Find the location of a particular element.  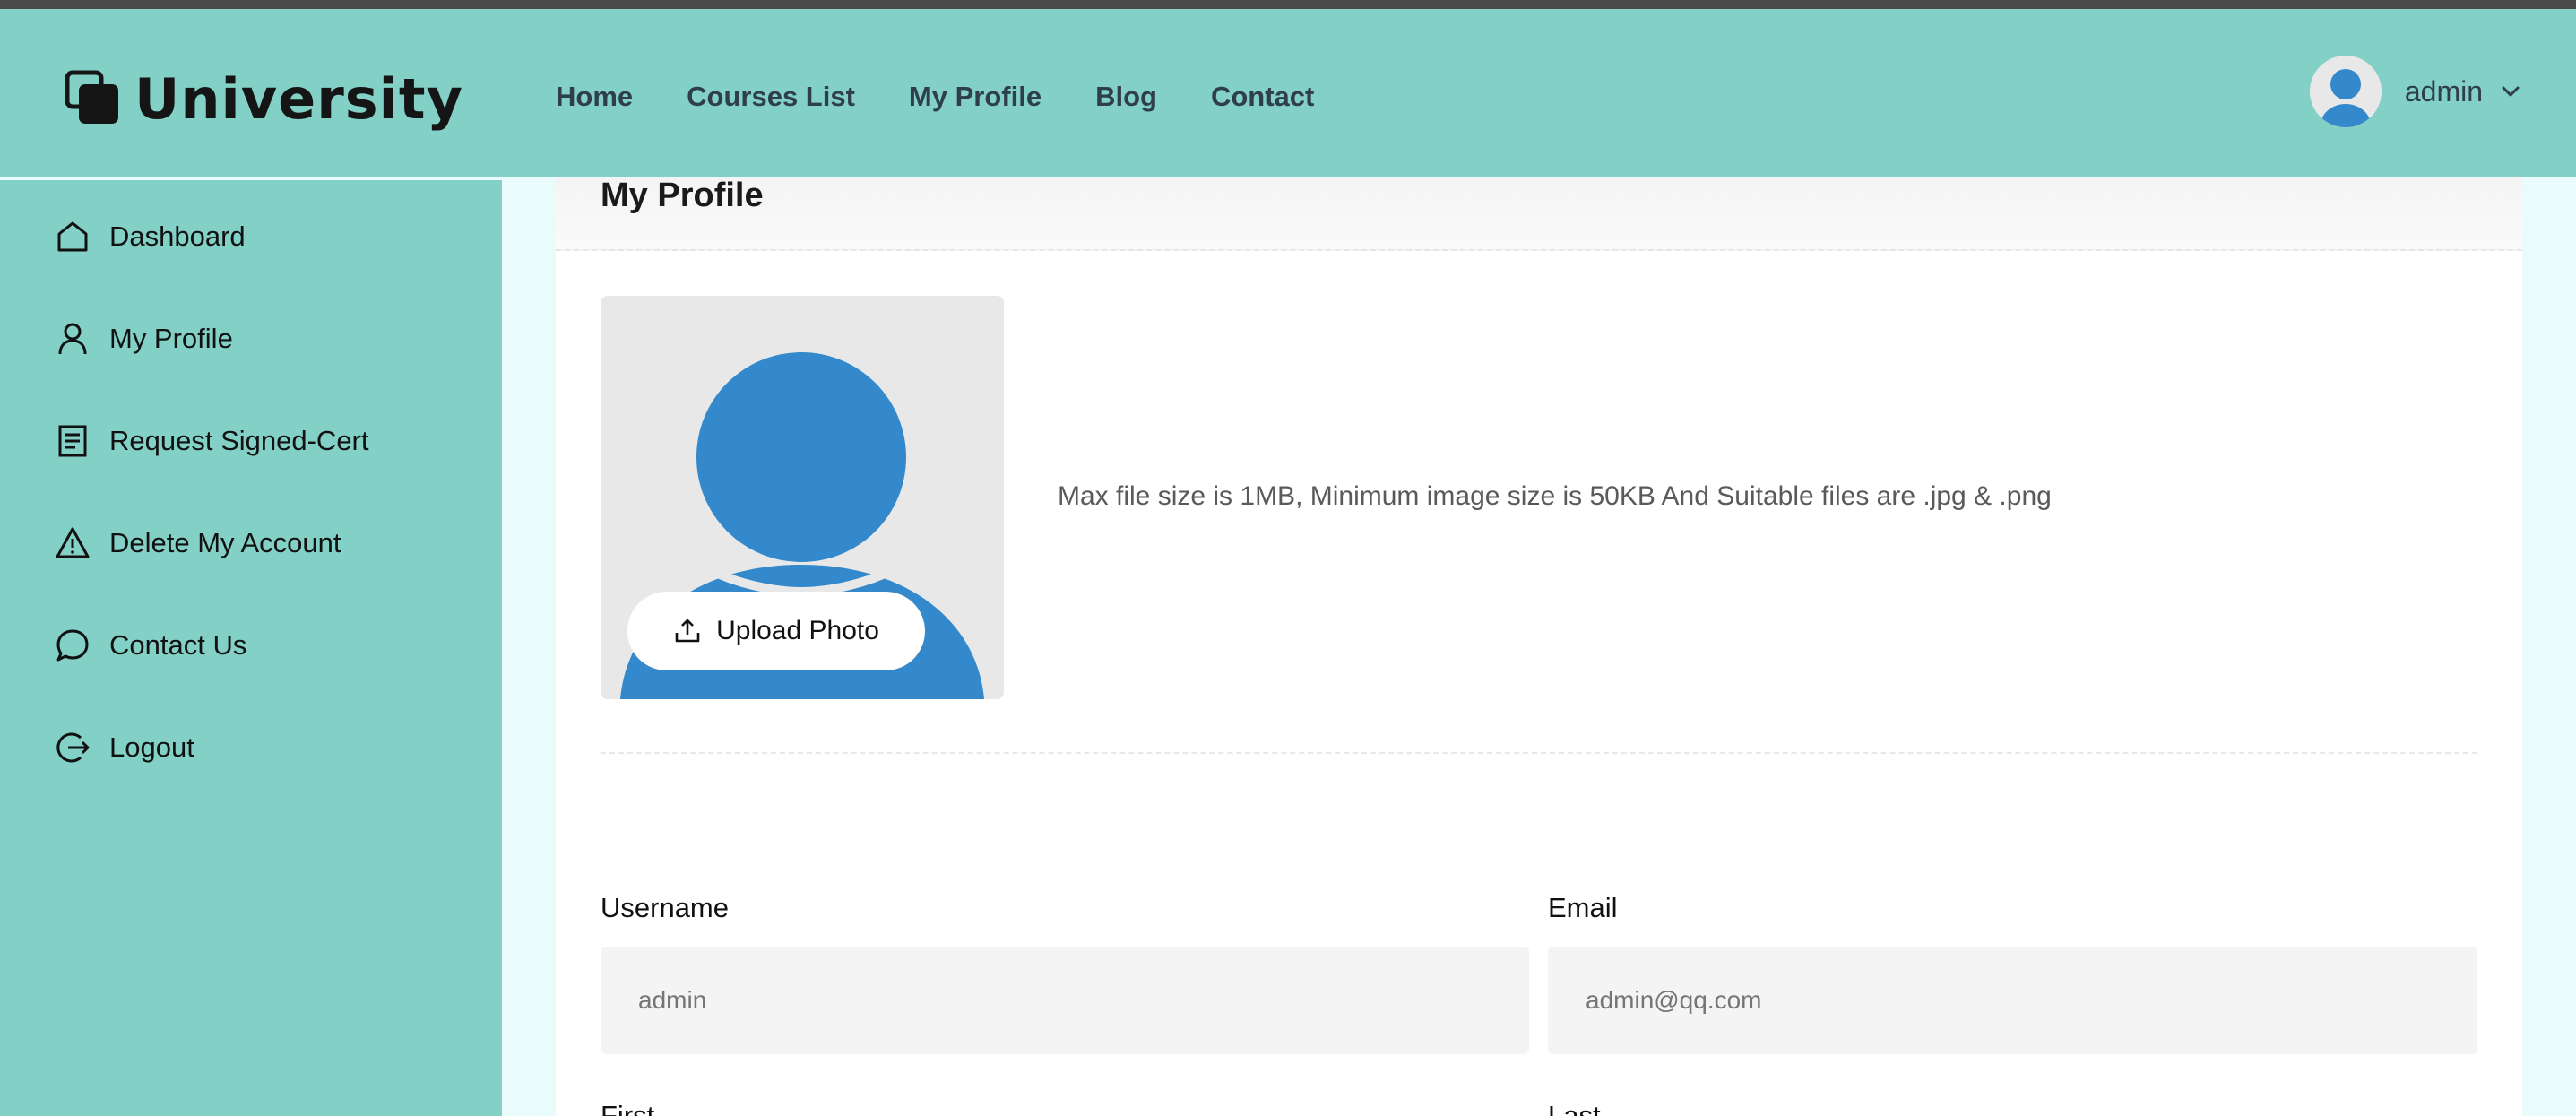

email-input is located at coordinates (2012, 1000).